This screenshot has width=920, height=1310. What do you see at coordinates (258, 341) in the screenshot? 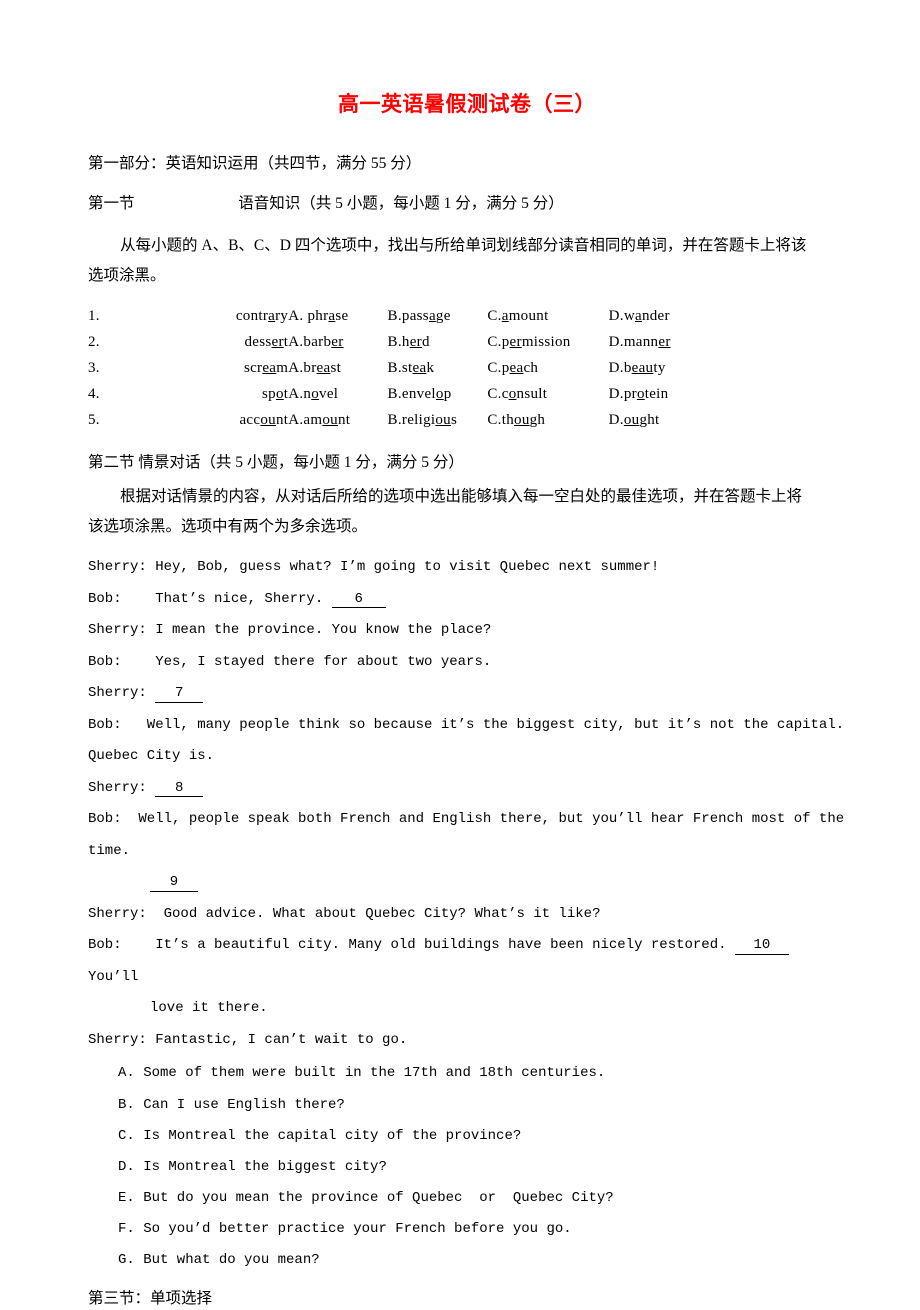
I see `stem-pre: dess` at bounding box center [258, 341].